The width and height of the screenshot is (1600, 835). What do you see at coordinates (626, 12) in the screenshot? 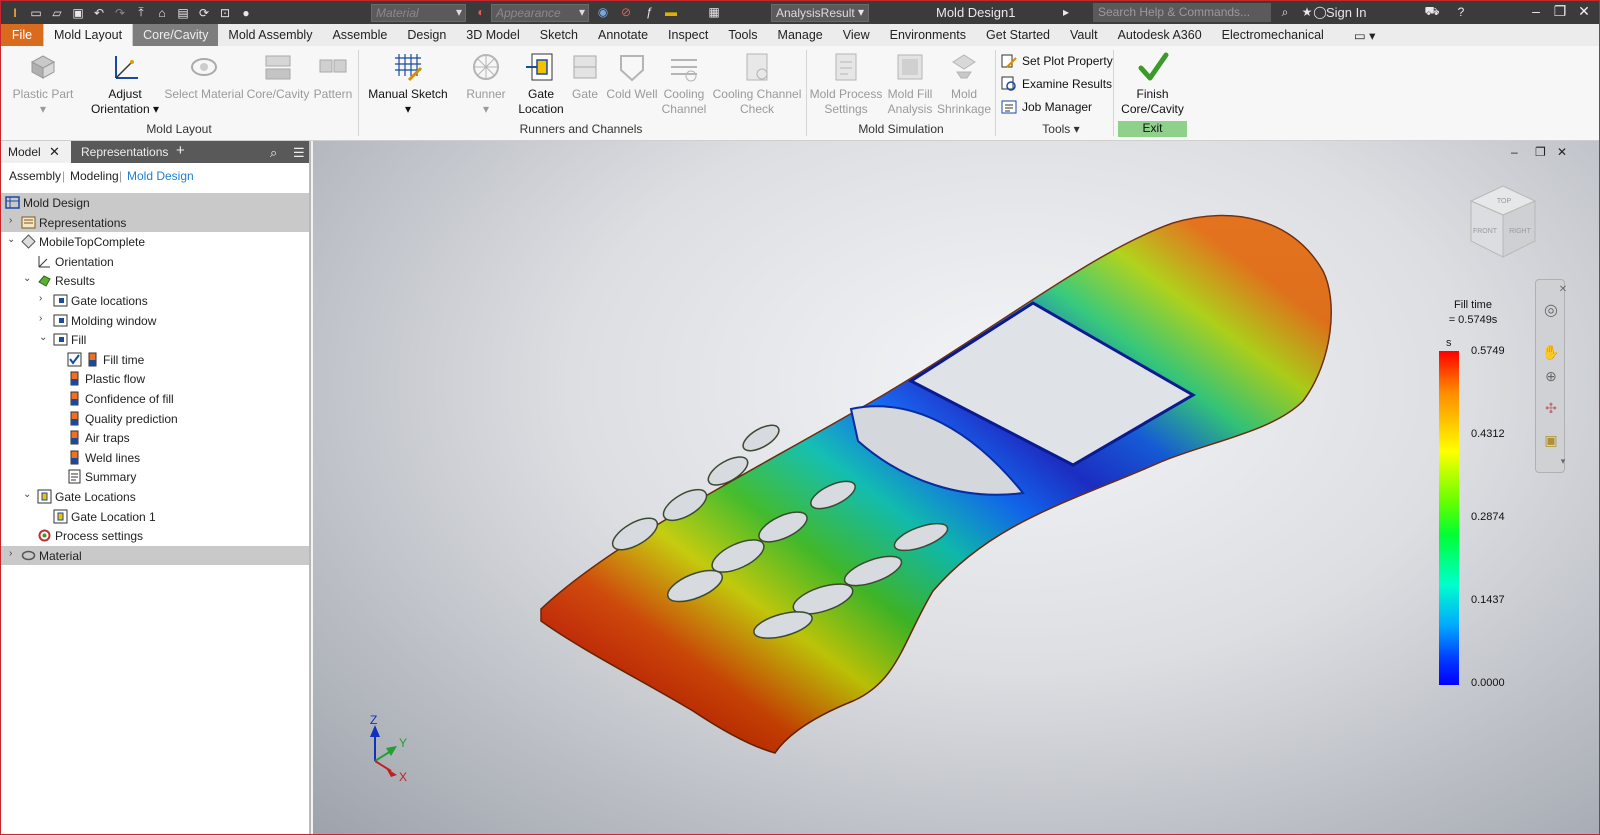
I see `clear-appearance-icon: ⊘` at bounding box center [626, 12].